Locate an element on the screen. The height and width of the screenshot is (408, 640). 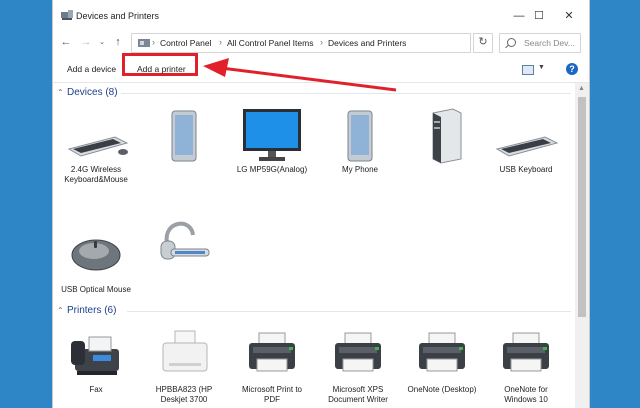
device-item: My Phone is located at coordinates (360, 139).